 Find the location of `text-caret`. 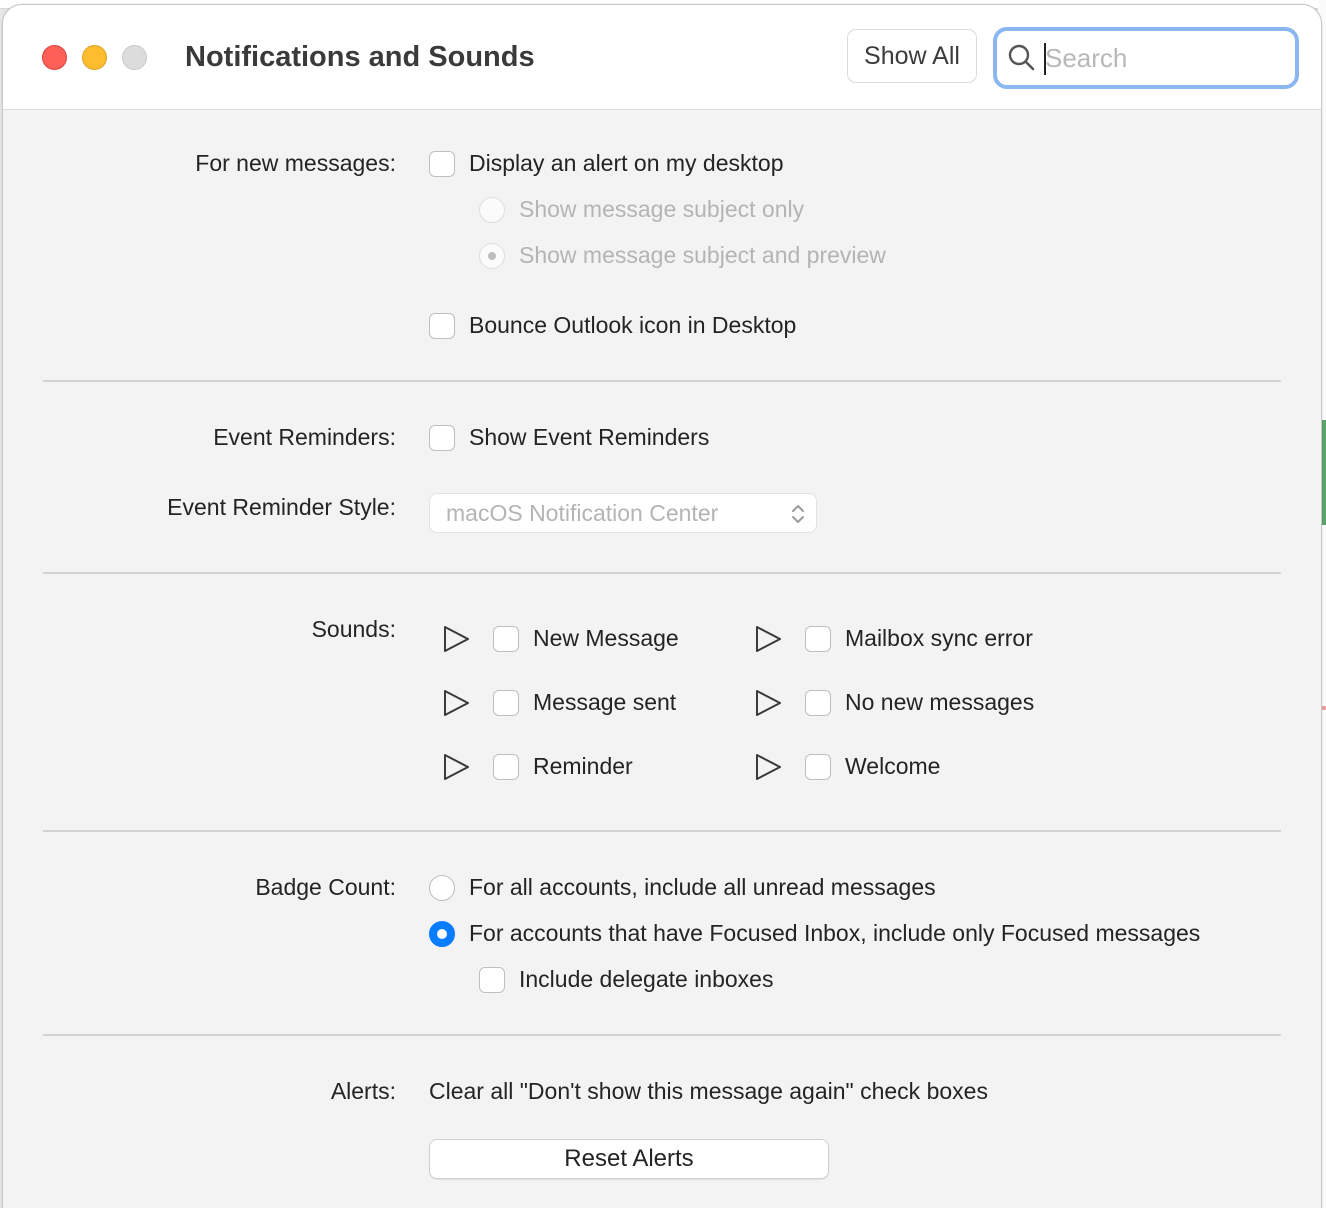

text-caret is located at coordinates (1045, 59).